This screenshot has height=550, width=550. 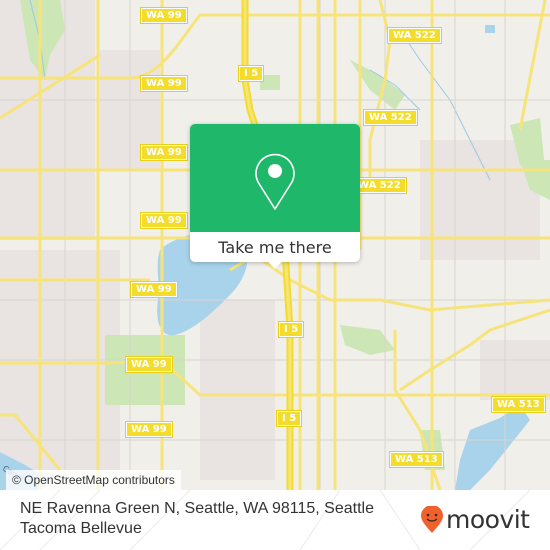 I want to click on take-me-there-button: Take me there, so click(x=275, y=247).